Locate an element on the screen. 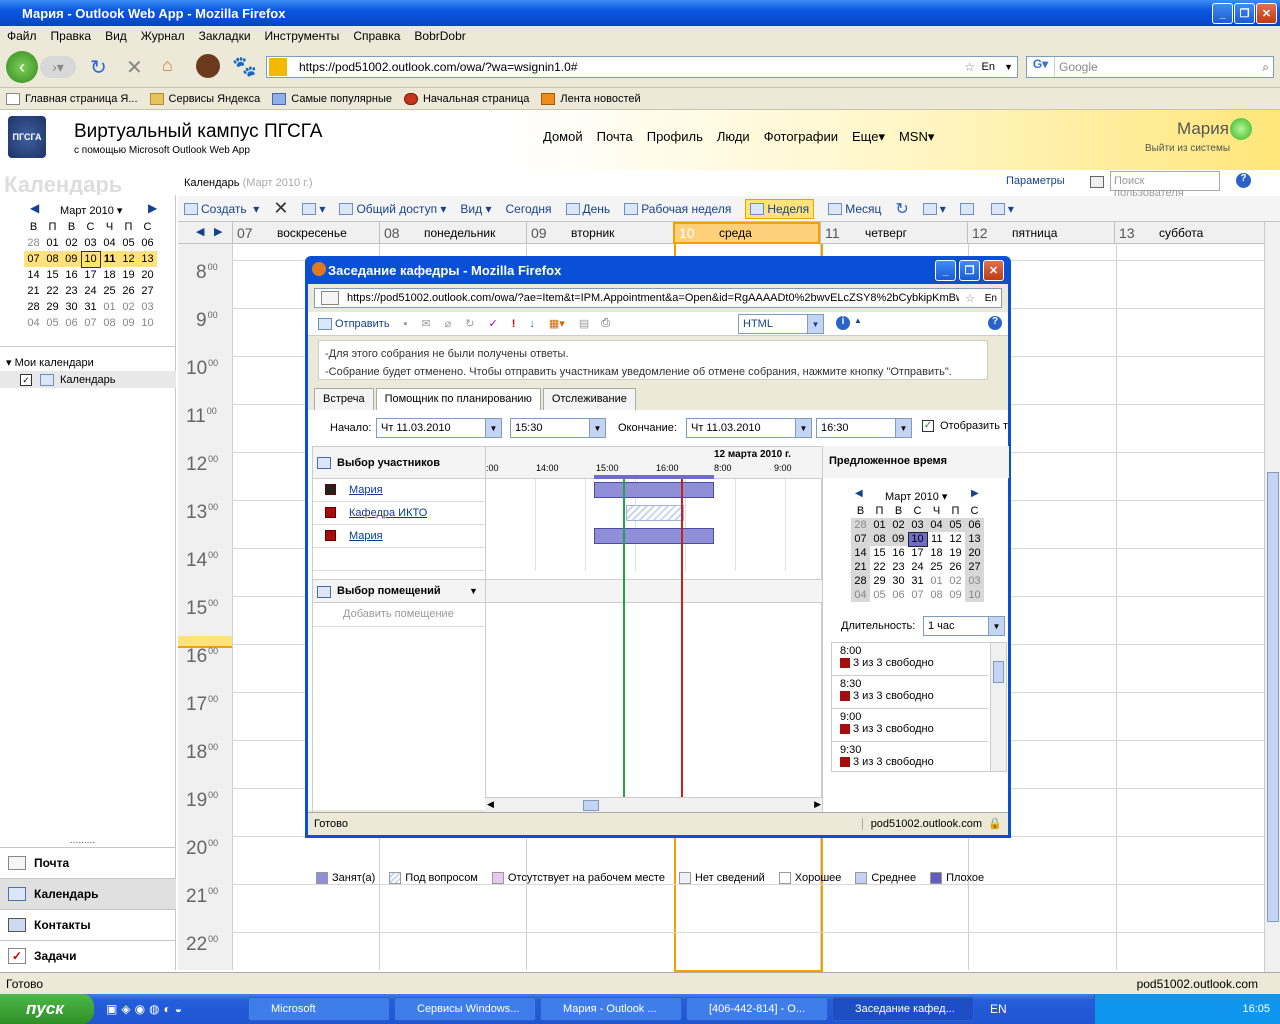 The width and height of the screenshot is (1280, 1024). suggested-slot: 9:00 3 из 3 свободно is located at coordinates (910, 725).